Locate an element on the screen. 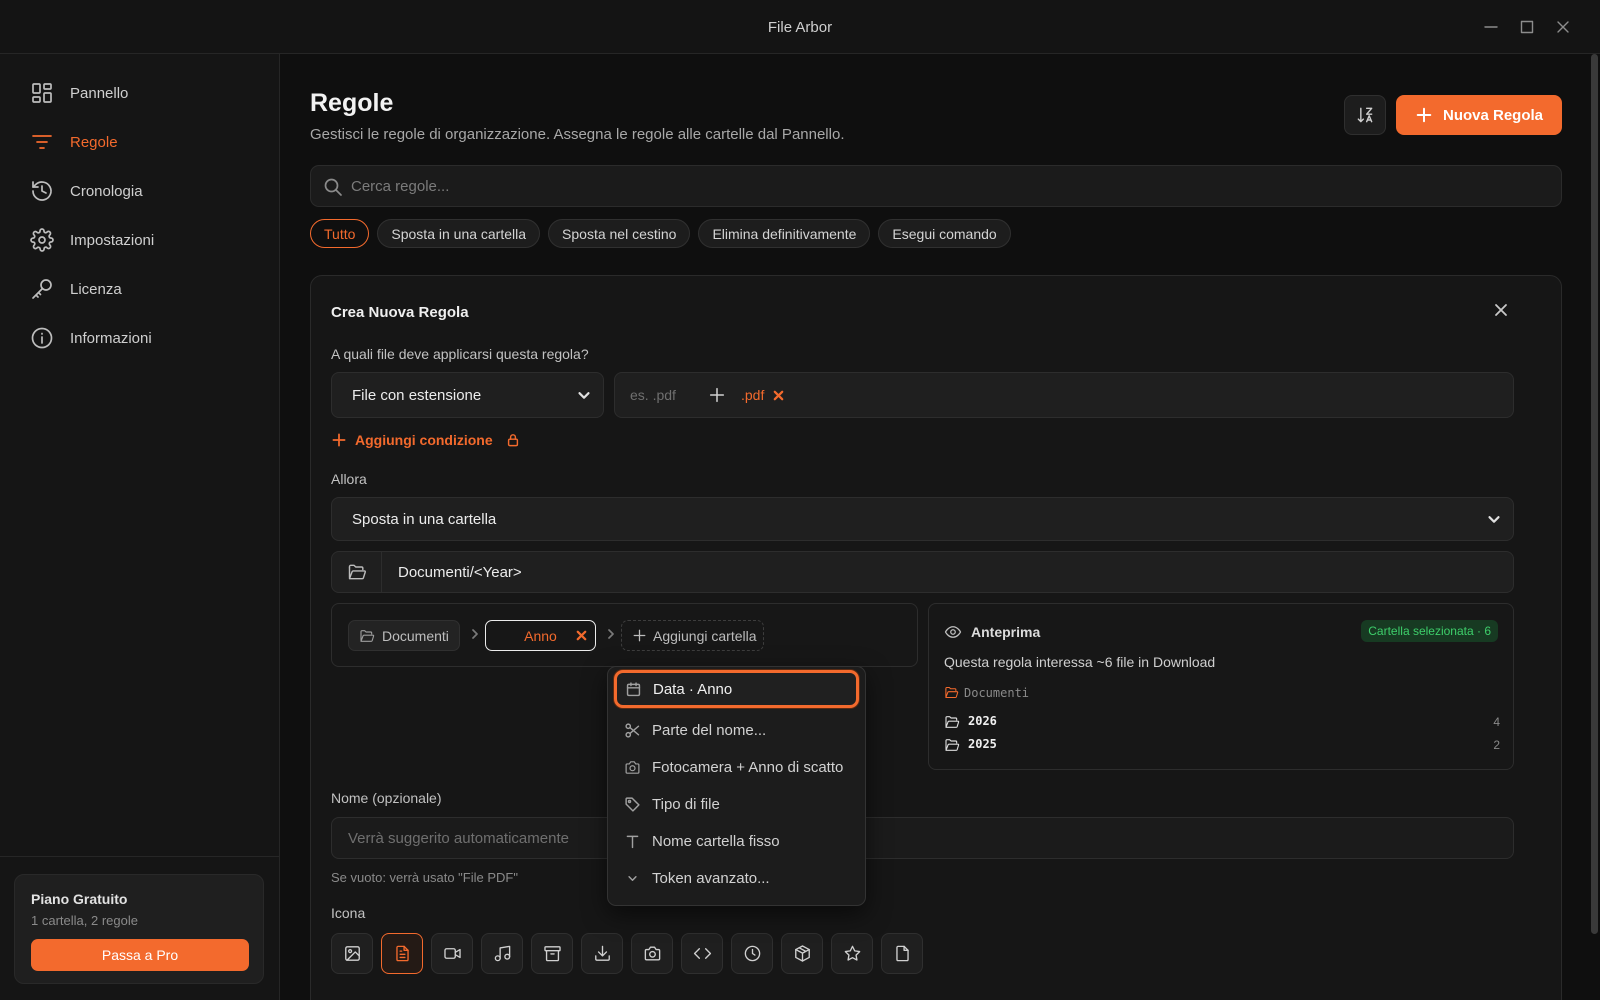 This screenshot has width=1600, height=1000. music-icon is located at coordinates (502, 953).